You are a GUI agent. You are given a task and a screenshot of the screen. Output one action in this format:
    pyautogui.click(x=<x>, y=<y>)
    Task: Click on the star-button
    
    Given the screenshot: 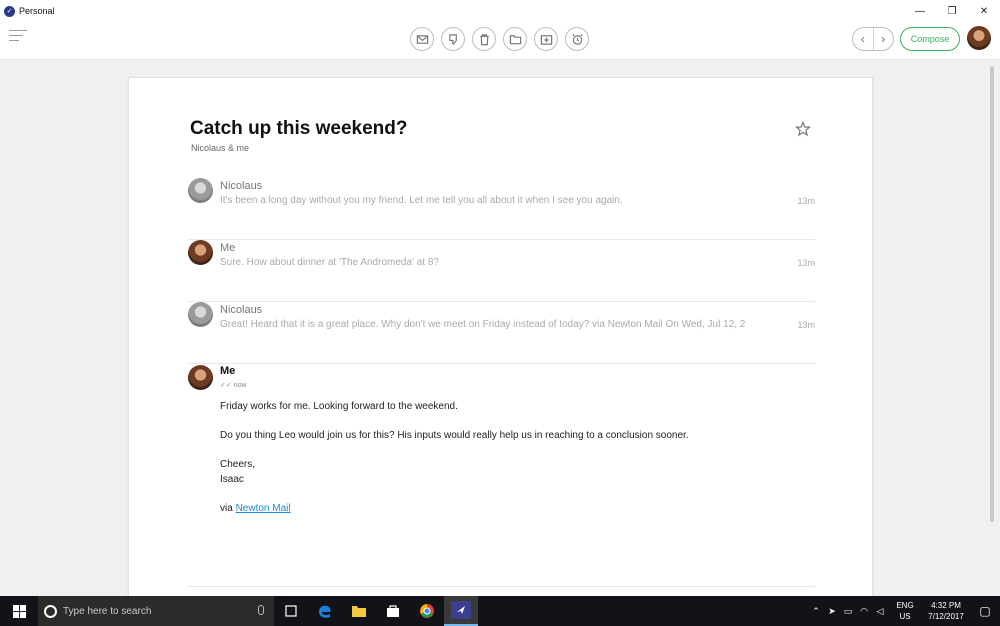 What is the action you would take?
    pyautogui.click(x=803, y=128)
    